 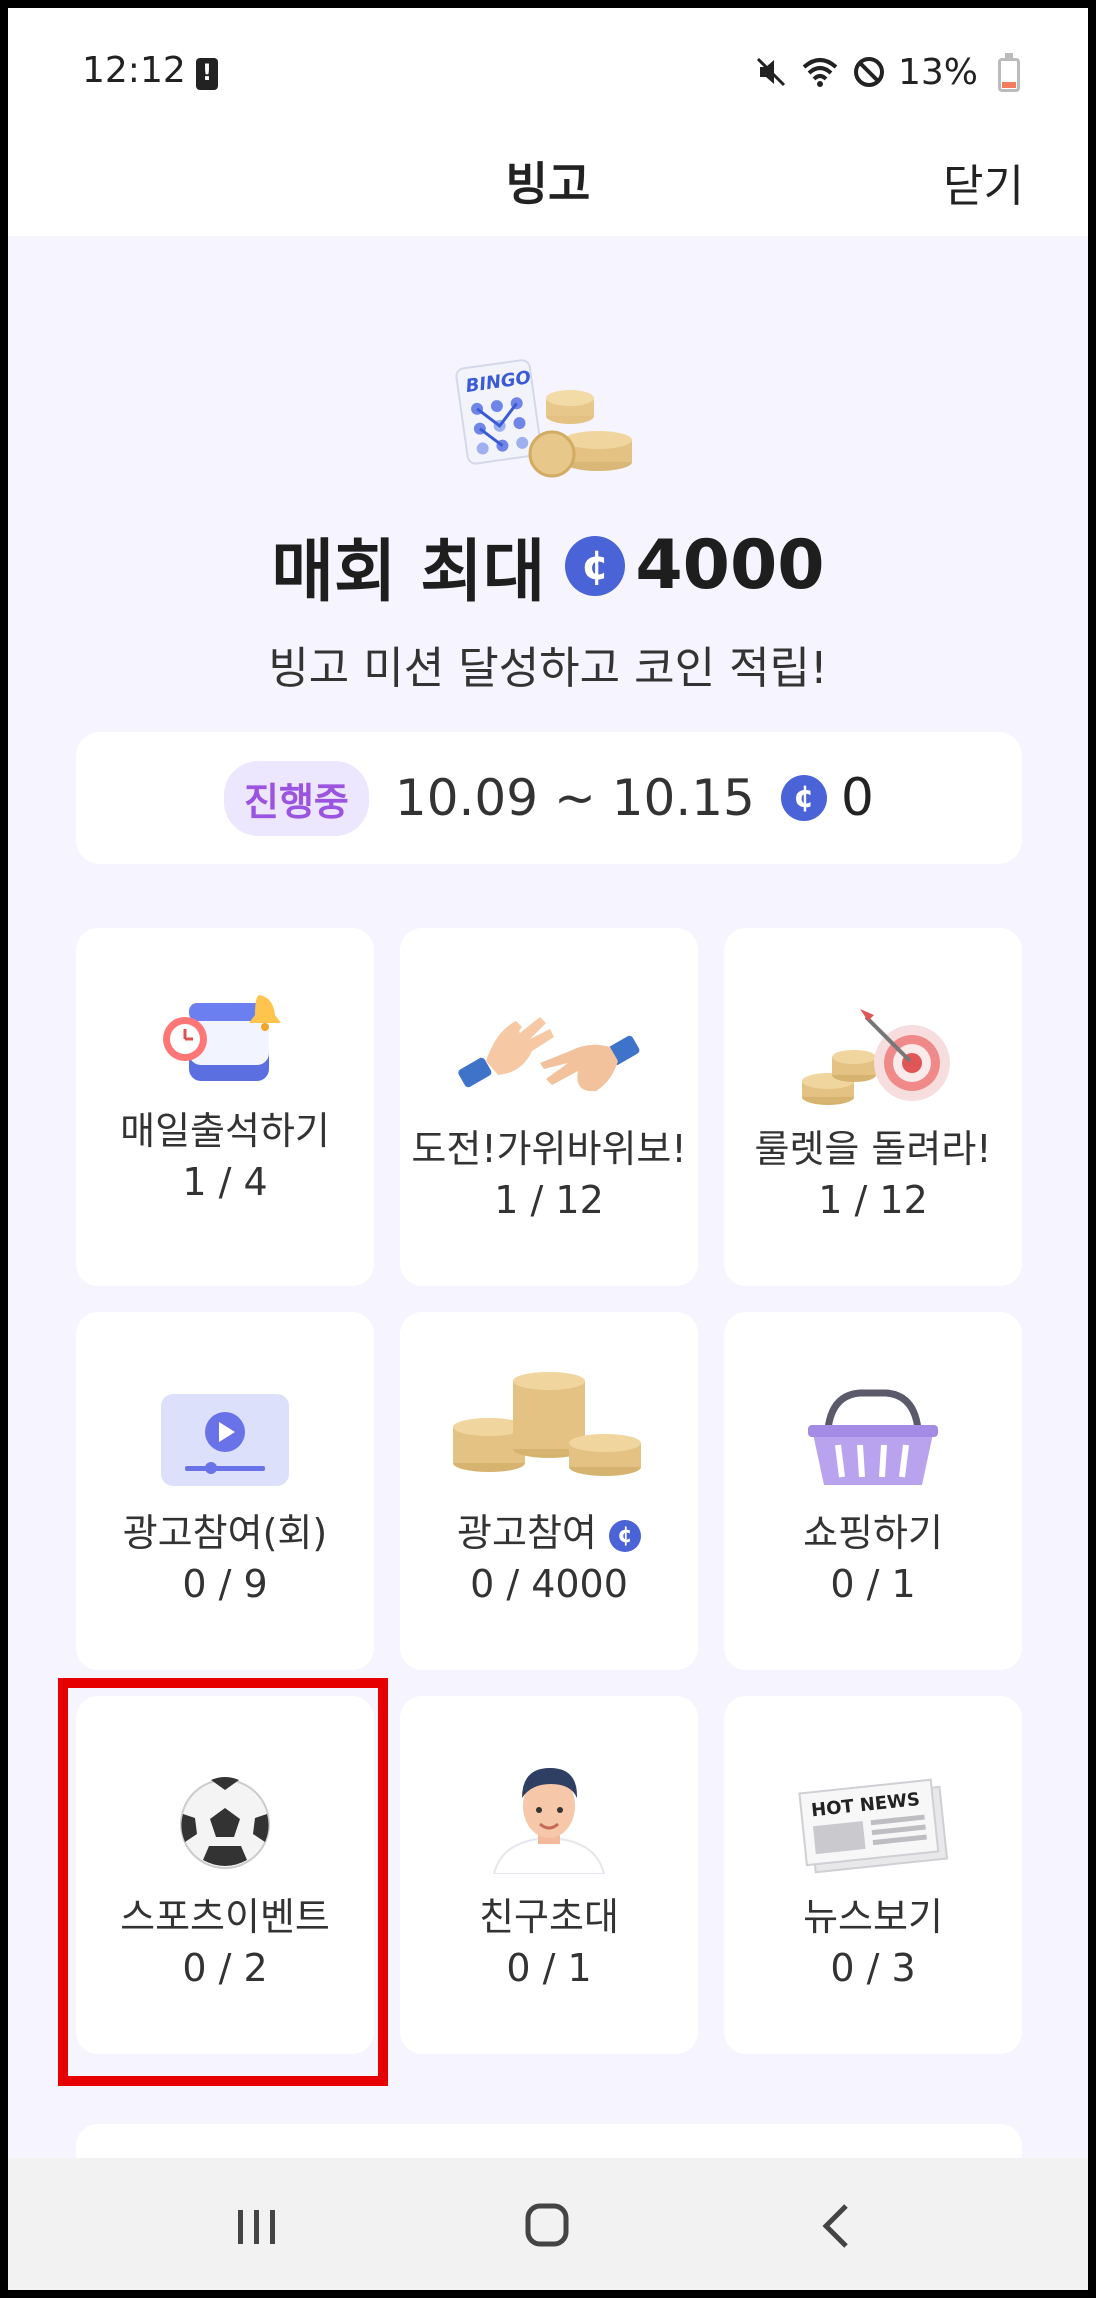 What do you see at coordinates (837, 2226) in the screenshot?
I see `back-icon` at bounding box center [837, 2226].